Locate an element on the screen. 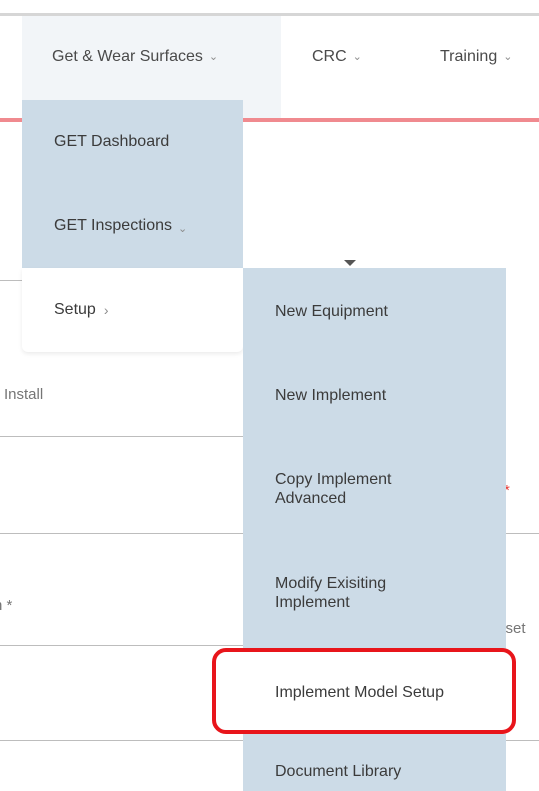 This screenshot has height=791, width=539. nav-label: Get & Wear Surfaces is located at coordinates (127, 56).